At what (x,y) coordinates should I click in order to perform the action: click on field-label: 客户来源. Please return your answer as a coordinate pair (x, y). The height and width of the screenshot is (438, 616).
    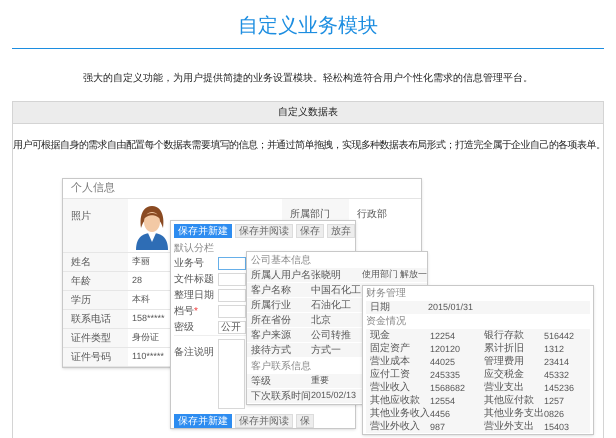
    Looking at the image, I should click on (271, 335).